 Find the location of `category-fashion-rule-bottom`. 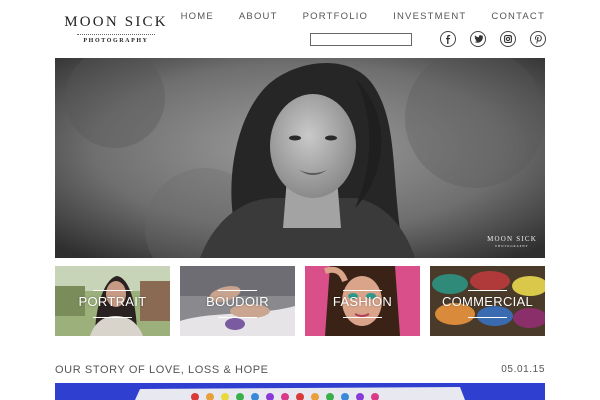

category-fashion-rule-bottom is located at coordinates (362, 317).